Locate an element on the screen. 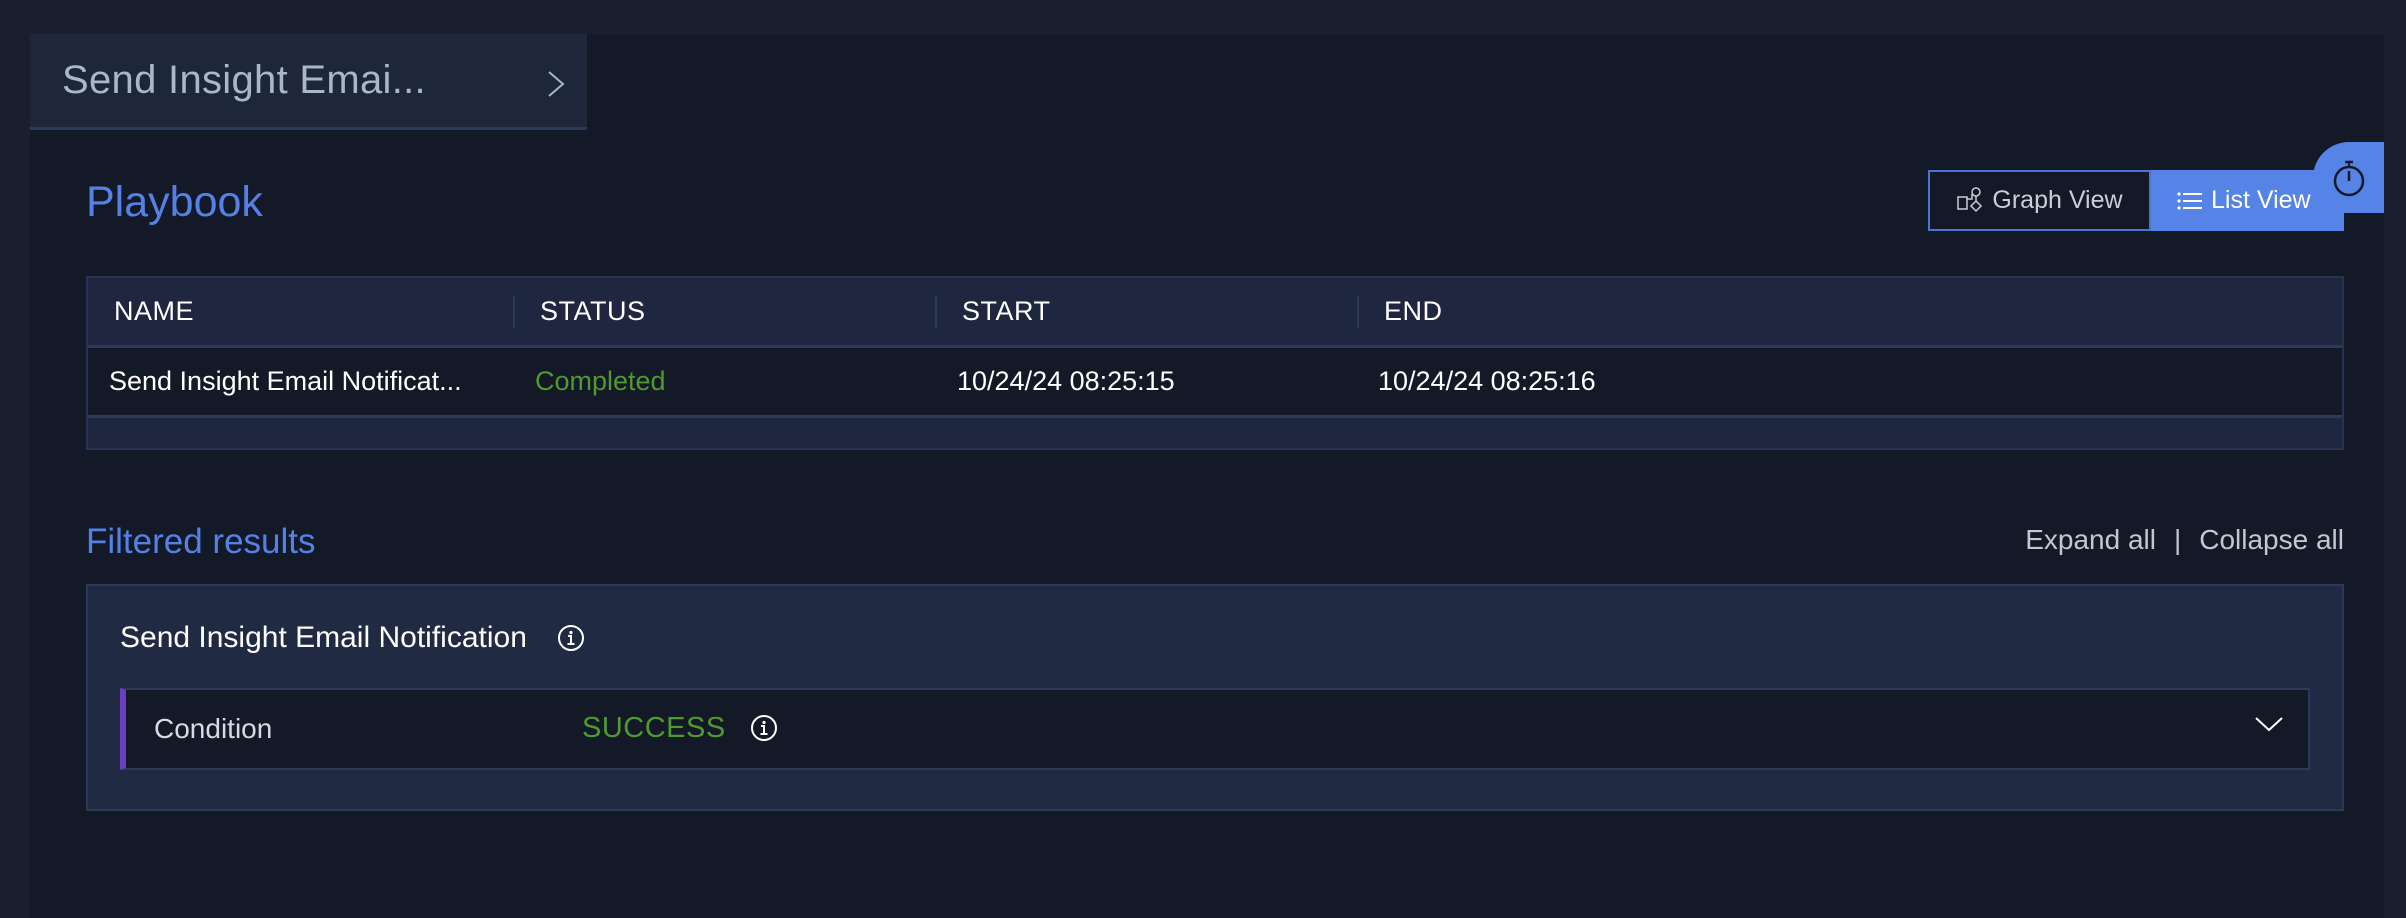 This screenshot has width=2406, height=918. table-header: NAME STATUS START END is located at coordinates (1215, 313).